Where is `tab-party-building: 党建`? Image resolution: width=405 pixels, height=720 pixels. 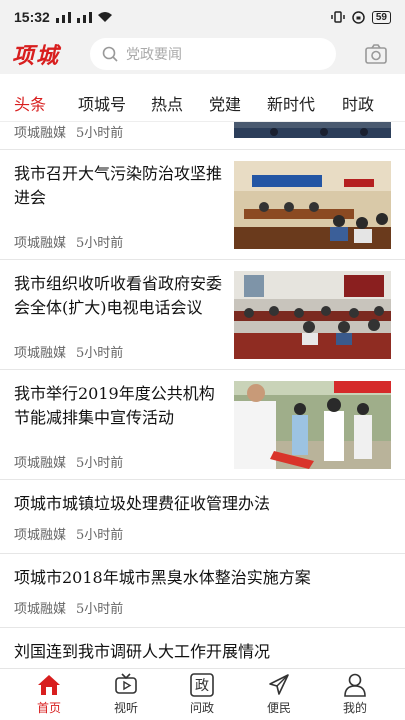 tab-party-building: 党建 is located at coordinates (225, 103).